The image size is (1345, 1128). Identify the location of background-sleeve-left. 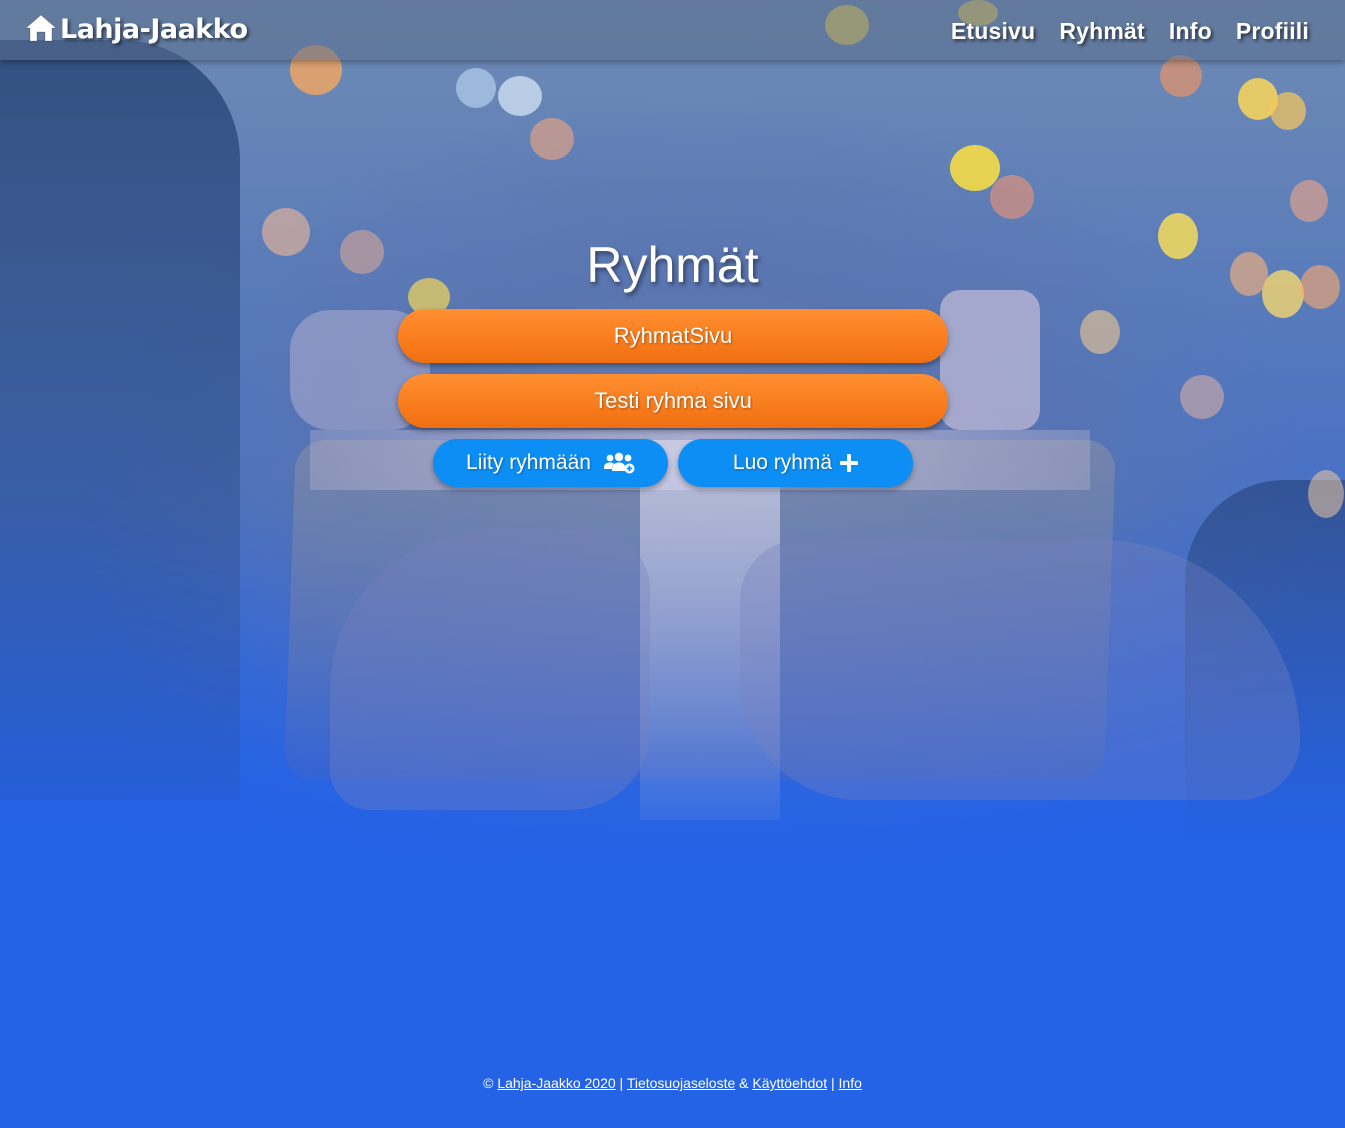
(120, 420).